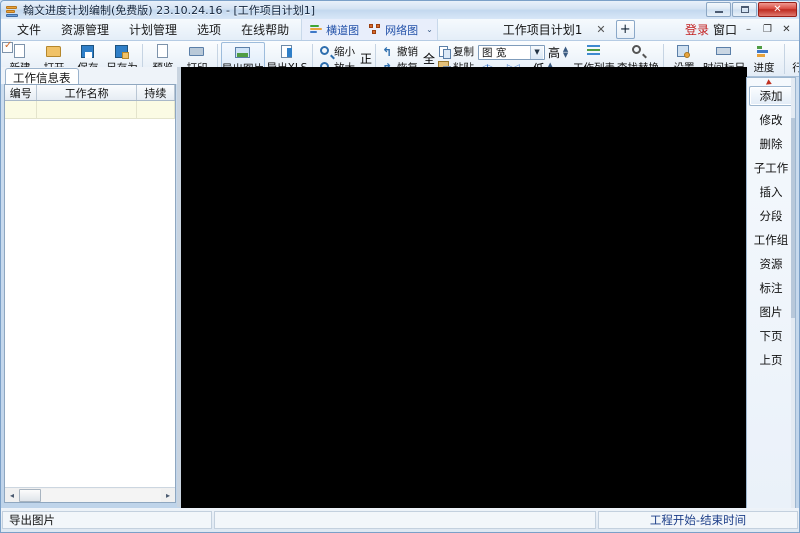  What do you see at coordinates (771, 192) in the screenshot?
I see `sidebar-item-insert: 插入` at bounding box center [771, 192].